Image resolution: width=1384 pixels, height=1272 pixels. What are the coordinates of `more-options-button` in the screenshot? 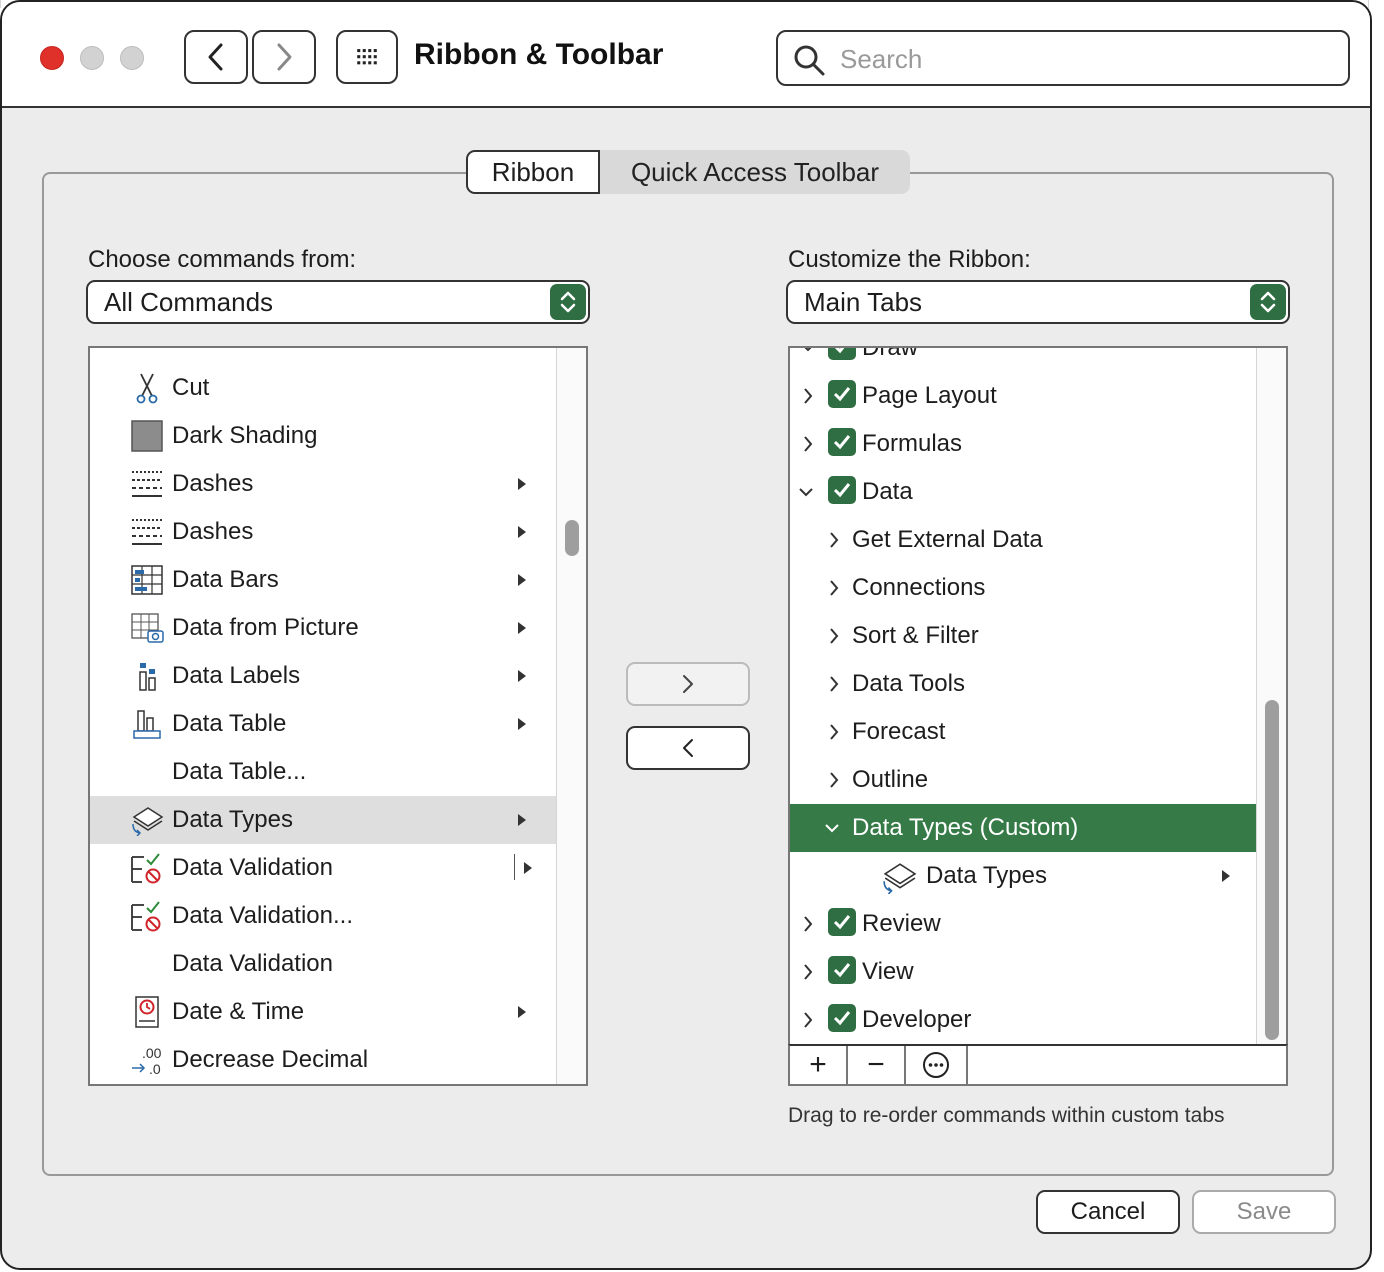 It's located at (937, 1065).